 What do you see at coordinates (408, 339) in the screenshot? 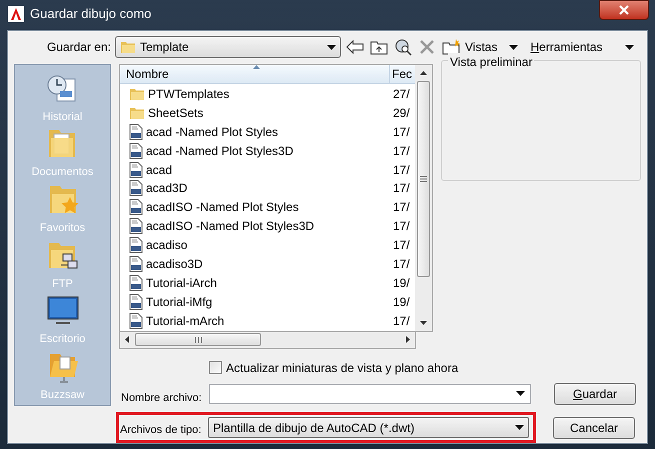
I see `scroll-right-icon` at bounding box center [408, 339].